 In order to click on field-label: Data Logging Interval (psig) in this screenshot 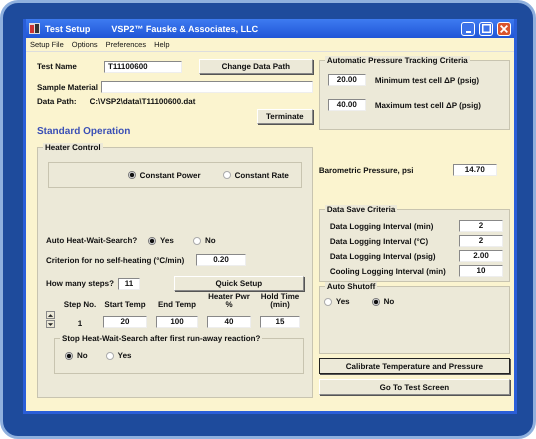, I will do `click(383, 256)`.